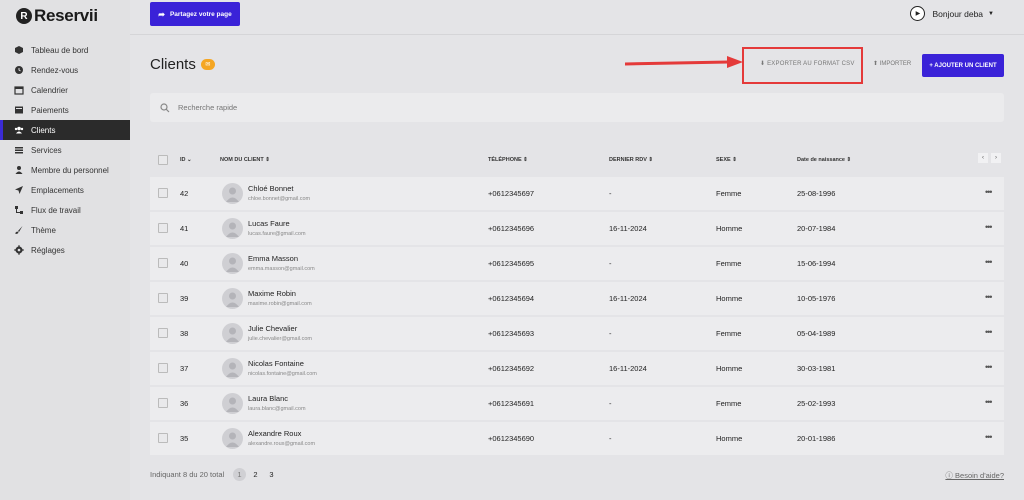 The width and height of the screenshot is (1024, 500). I want to click on add-client-button: + AJOUTER UN CLIENT, so click(963, 65).